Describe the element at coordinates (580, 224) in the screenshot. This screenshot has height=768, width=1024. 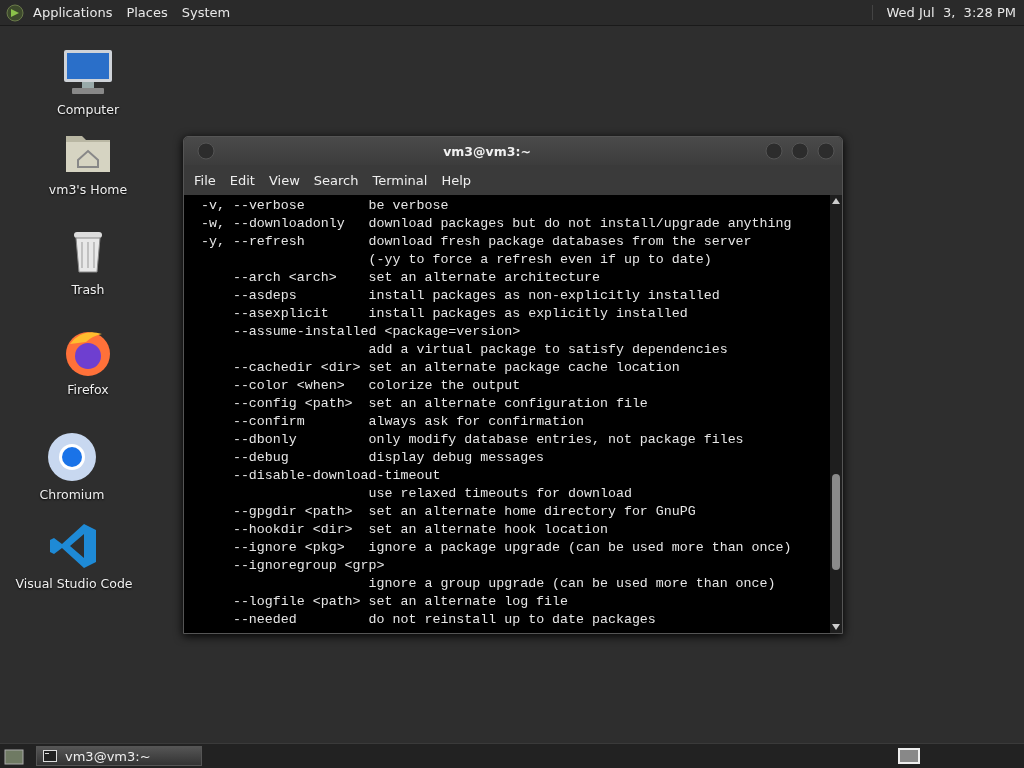
I see `description-text: download packages but do not install/upgrade anything` at that location.